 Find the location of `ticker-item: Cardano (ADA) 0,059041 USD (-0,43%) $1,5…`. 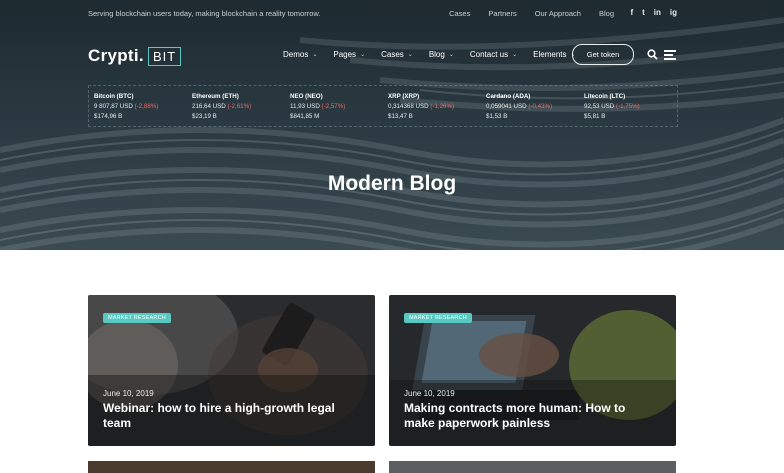

ticker-item: Cardano (ADA) 0,059041 USD (-0,43%) $1,5… is located at coordinates (530, 106).